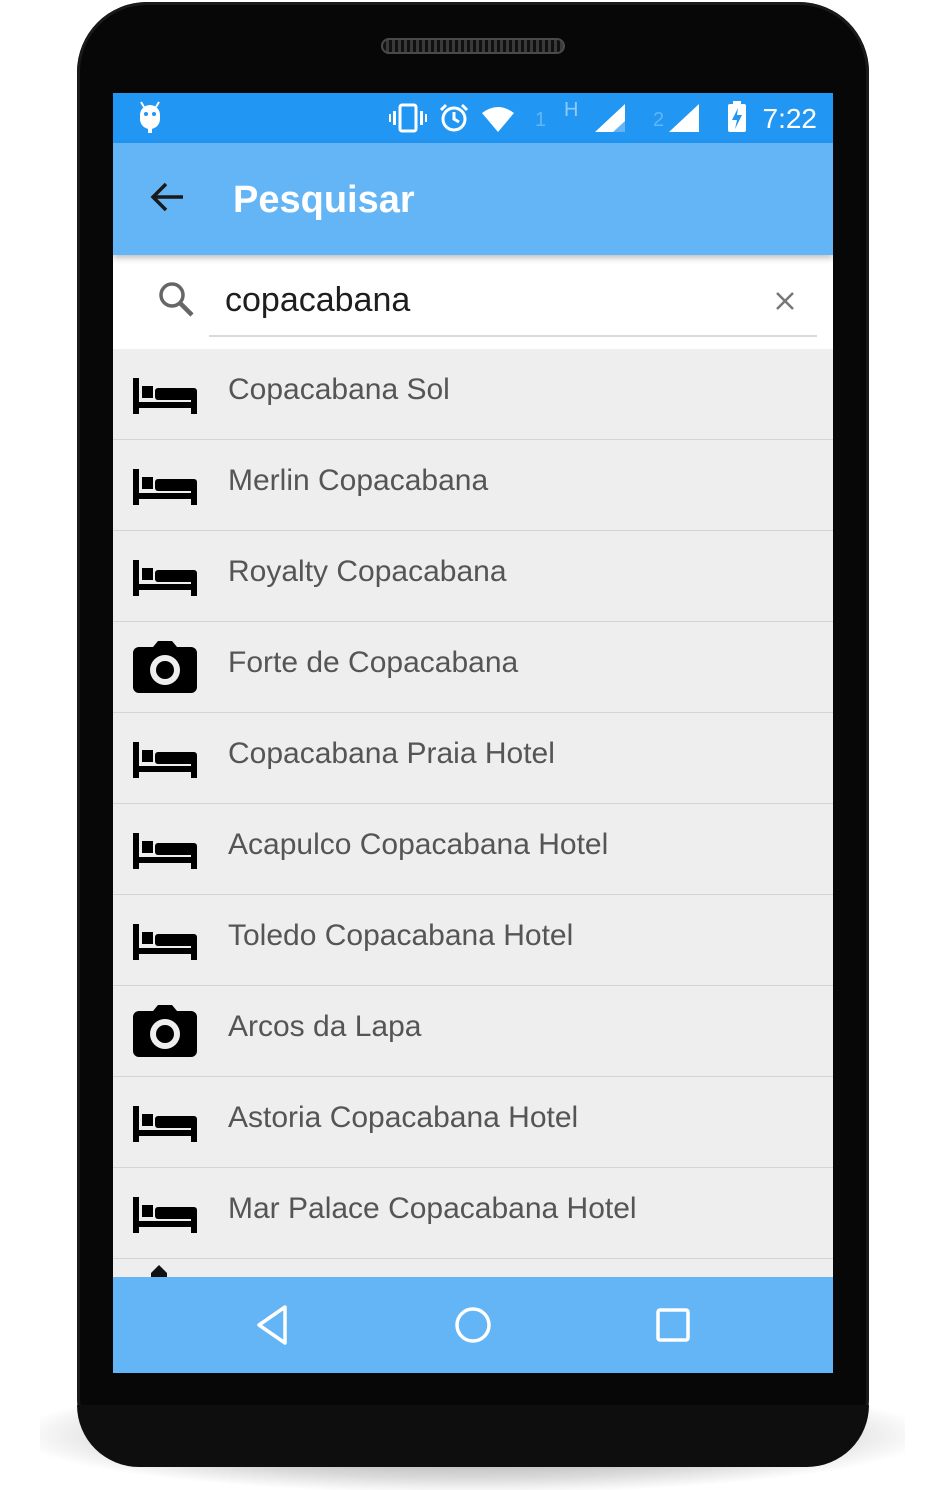  I want to click on battery-charging-icon, so click(737, 119).